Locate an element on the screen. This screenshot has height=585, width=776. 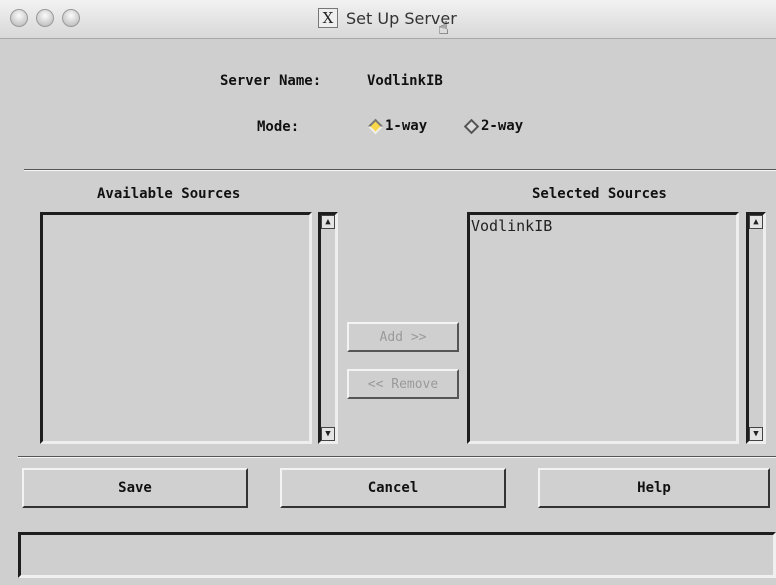
mode-2-way-radio: 2-way is located at coordinates (493, 126).